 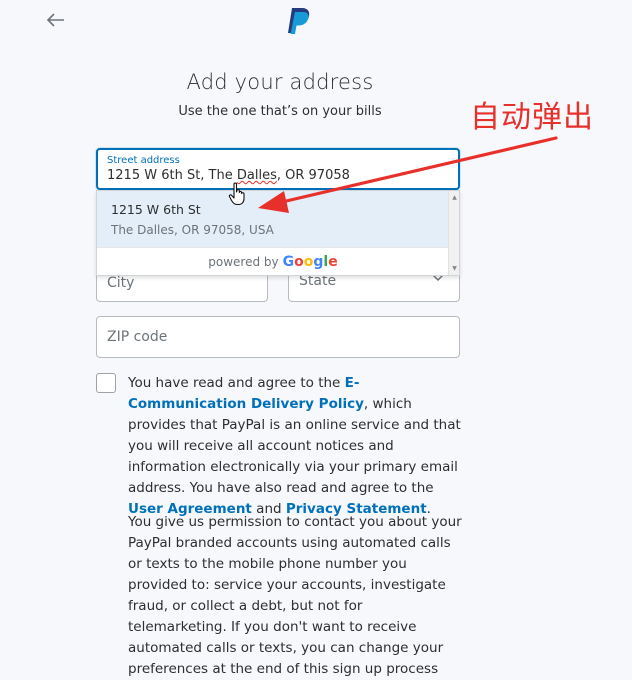 What do you see at coordinates (236, 194) in the screenshot?
I see `hand-cursor-icon` at bounding box center [236, 194].